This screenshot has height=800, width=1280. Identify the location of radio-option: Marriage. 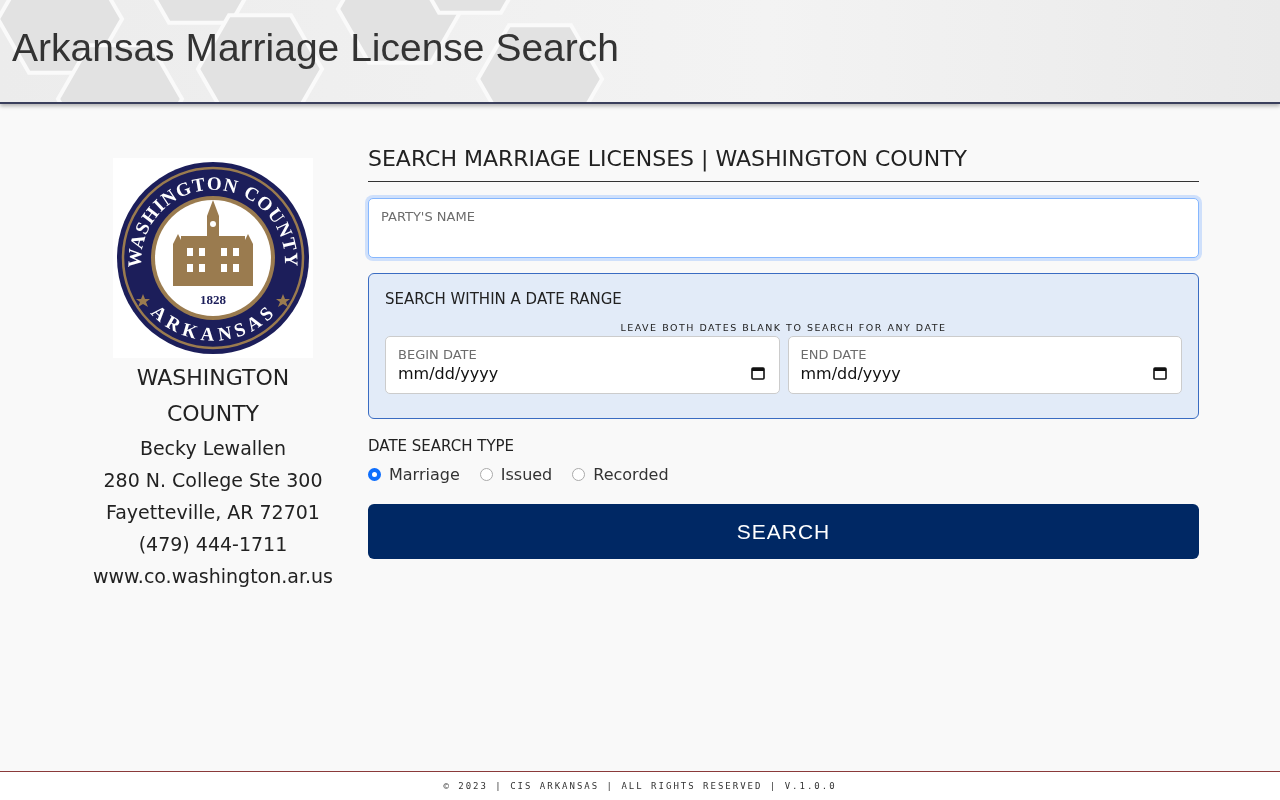
(414, 474).